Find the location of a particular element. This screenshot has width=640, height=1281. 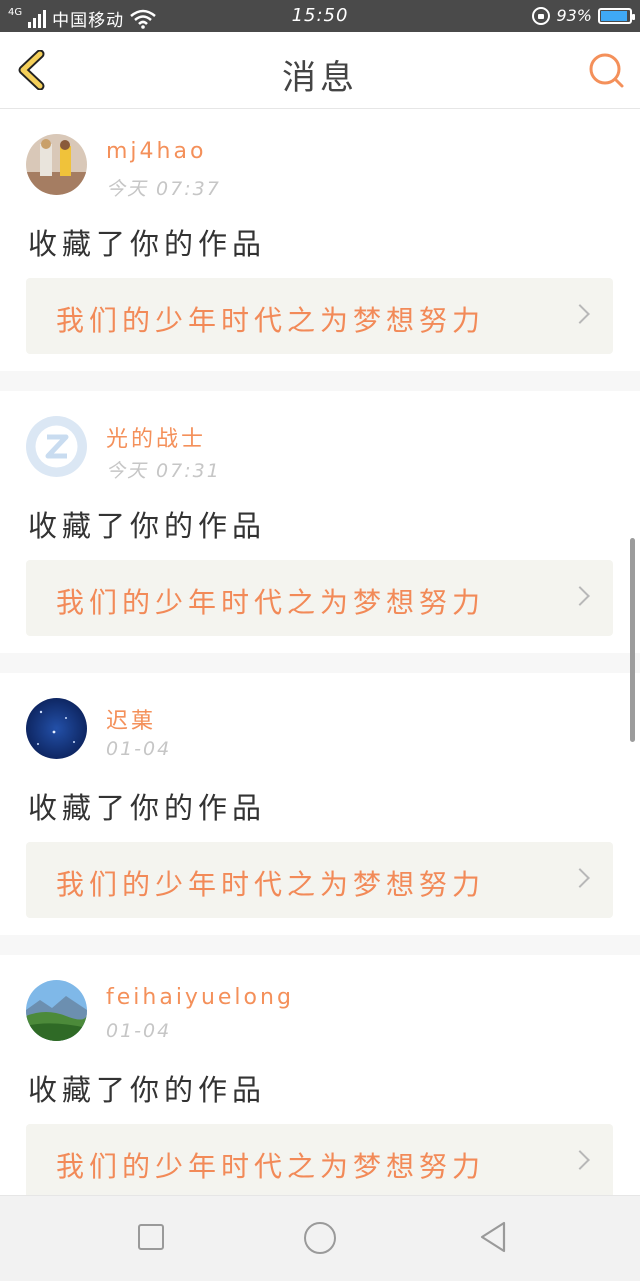

search-icon is located at coordinates (606, 70).